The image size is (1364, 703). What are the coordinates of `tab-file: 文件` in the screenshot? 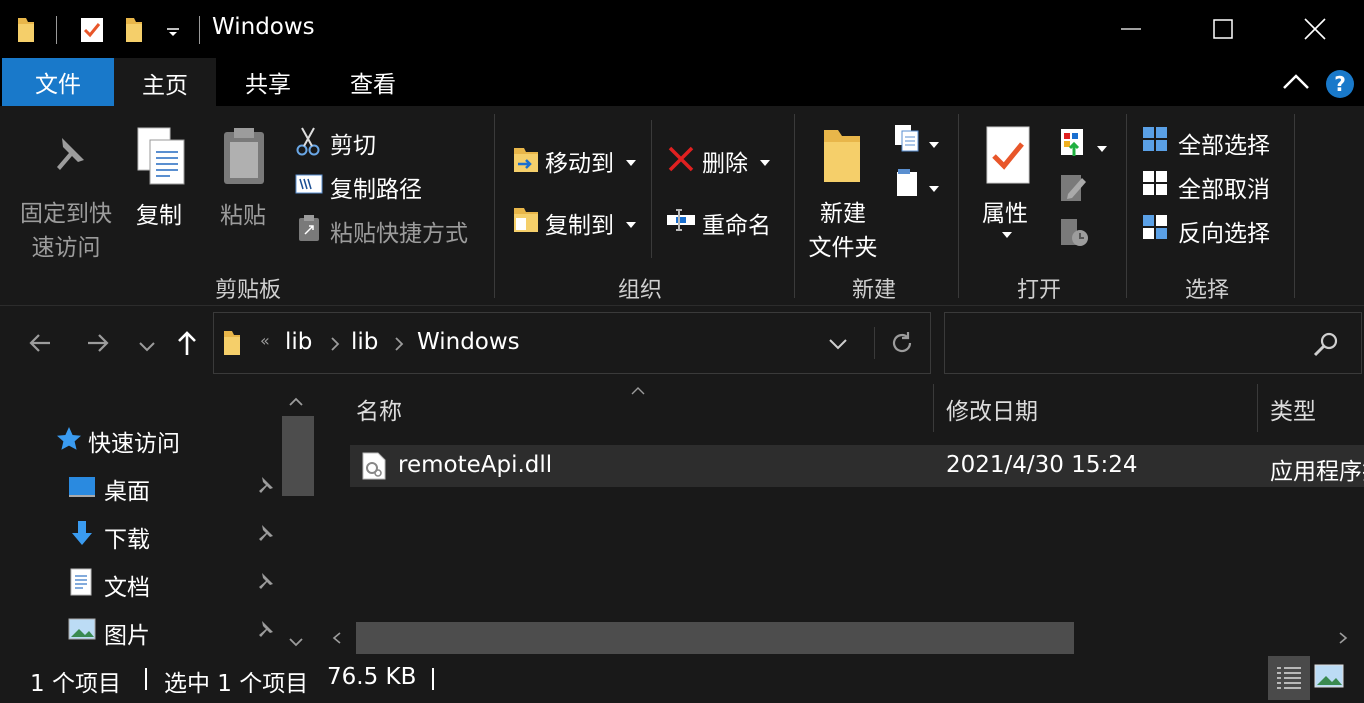 It's located at (58, 82).